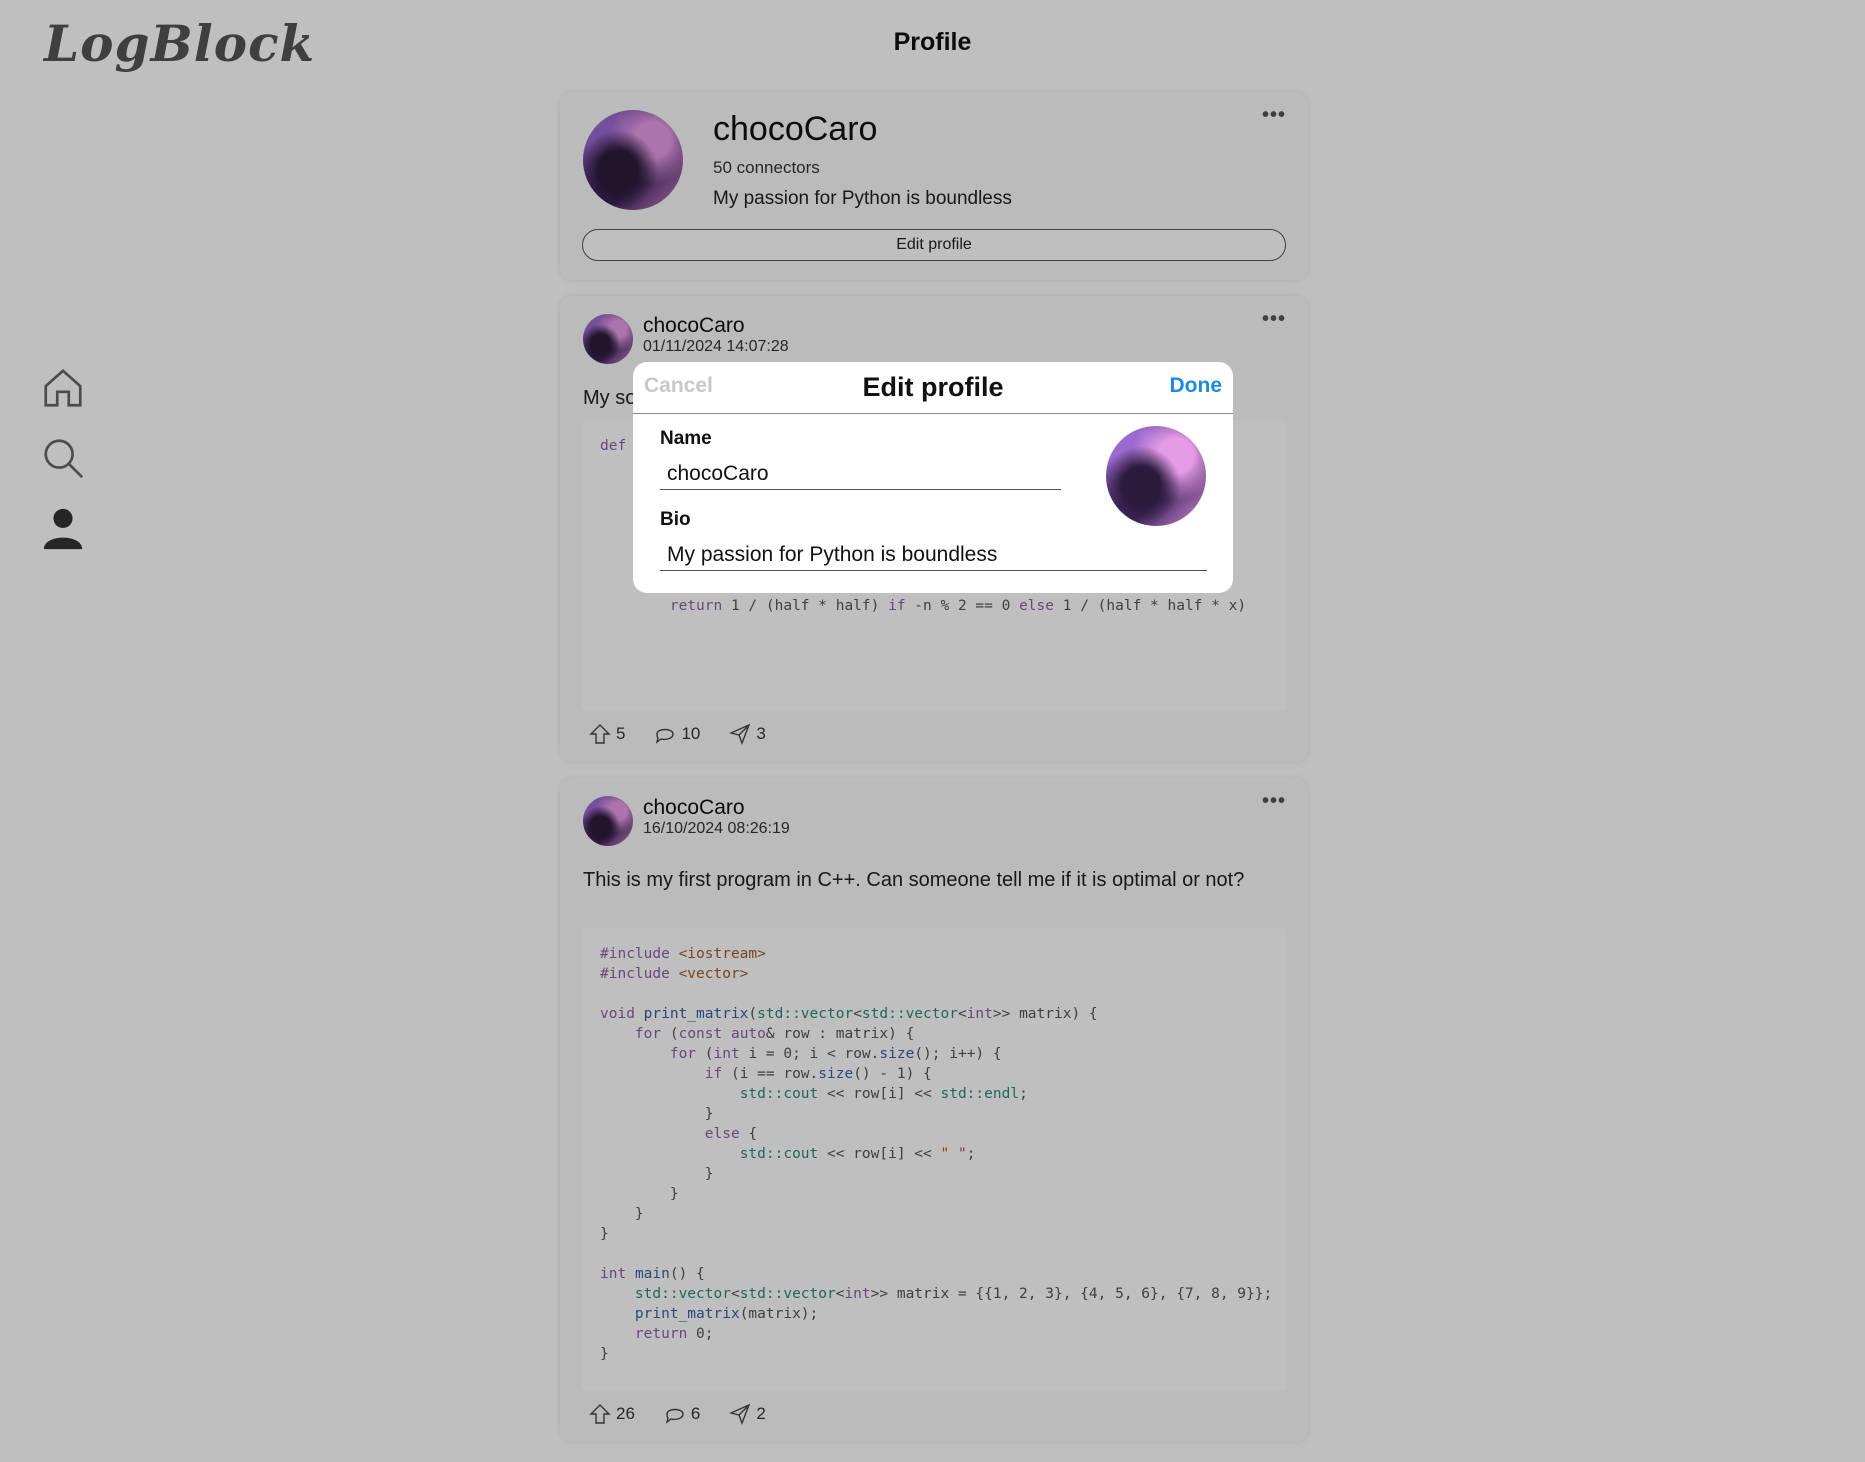  Describe the element at coordinates (860, 474) in the screenshot. I see `name-field` at that location.